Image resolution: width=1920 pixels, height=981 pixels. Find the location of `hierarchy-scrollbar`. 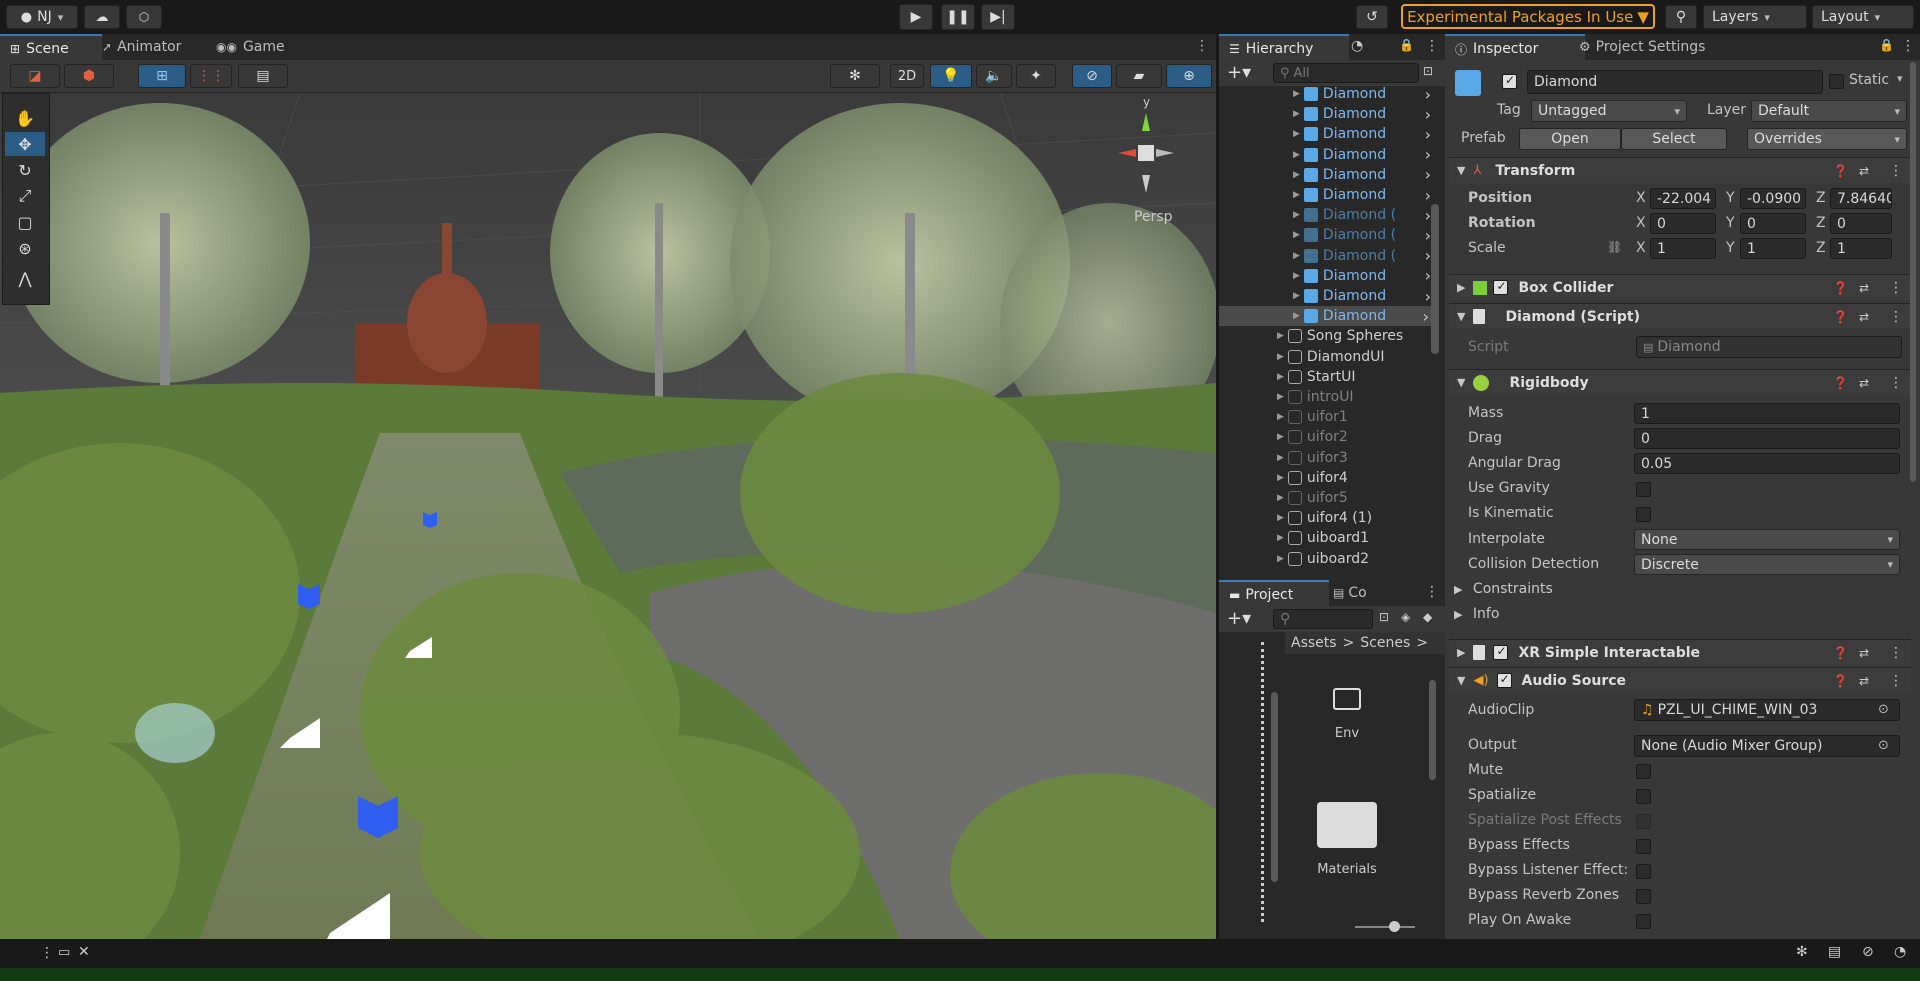

hierarchy-scrollbar is located at coordinates (1435, 279).